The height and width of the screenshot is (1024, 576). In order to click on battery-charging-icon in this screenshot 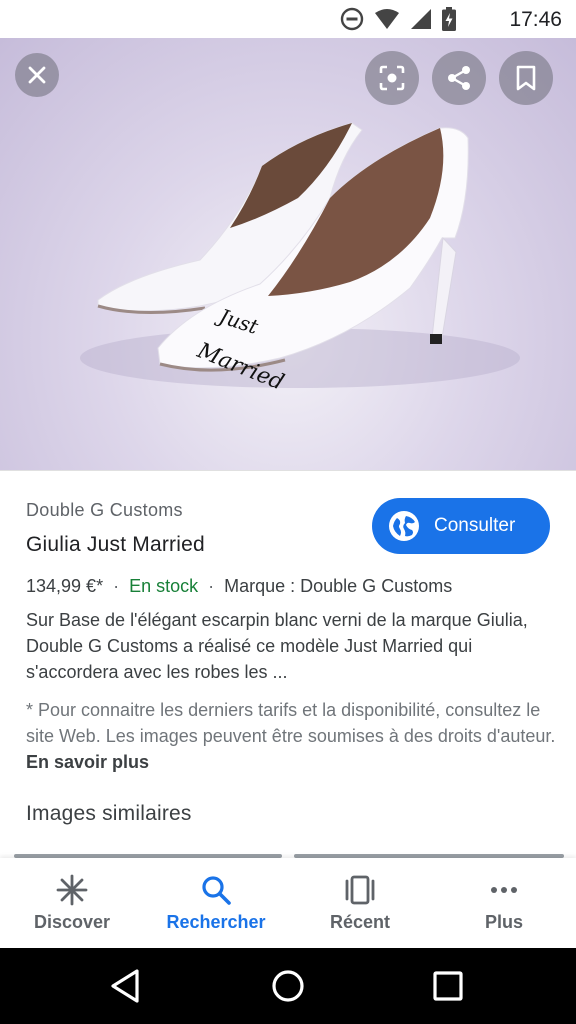, I will do `click(449, 19)`.